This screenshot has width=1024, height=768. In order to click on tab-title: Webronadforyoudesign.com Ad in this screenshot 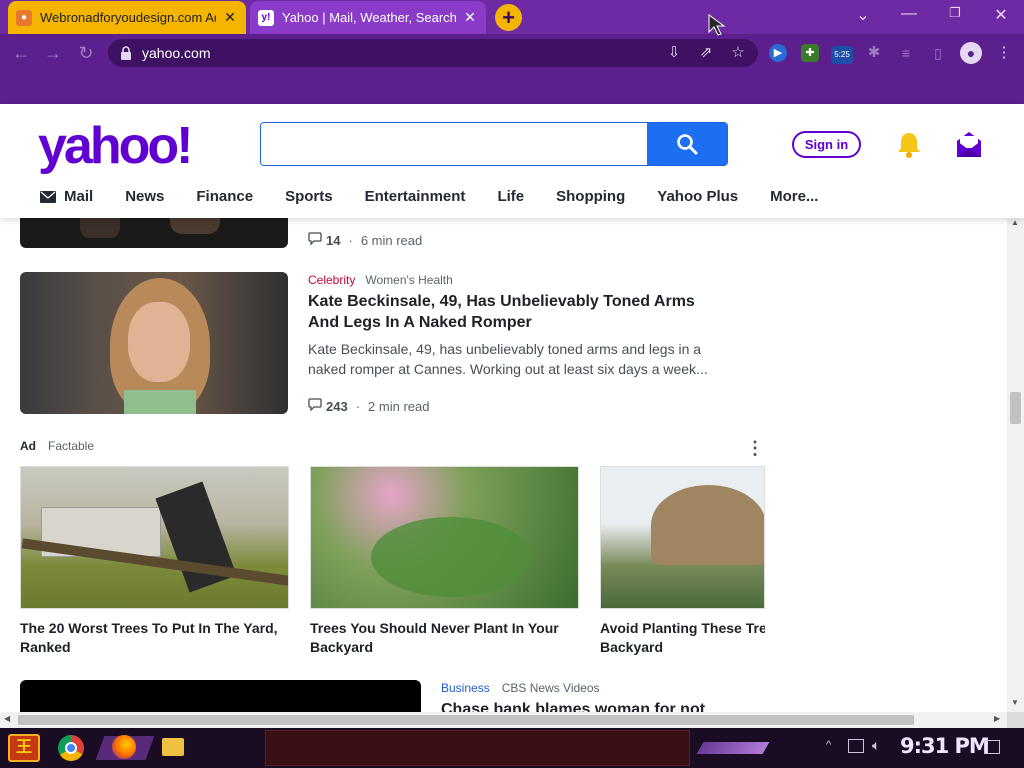, I will do `click(128, 17)`.